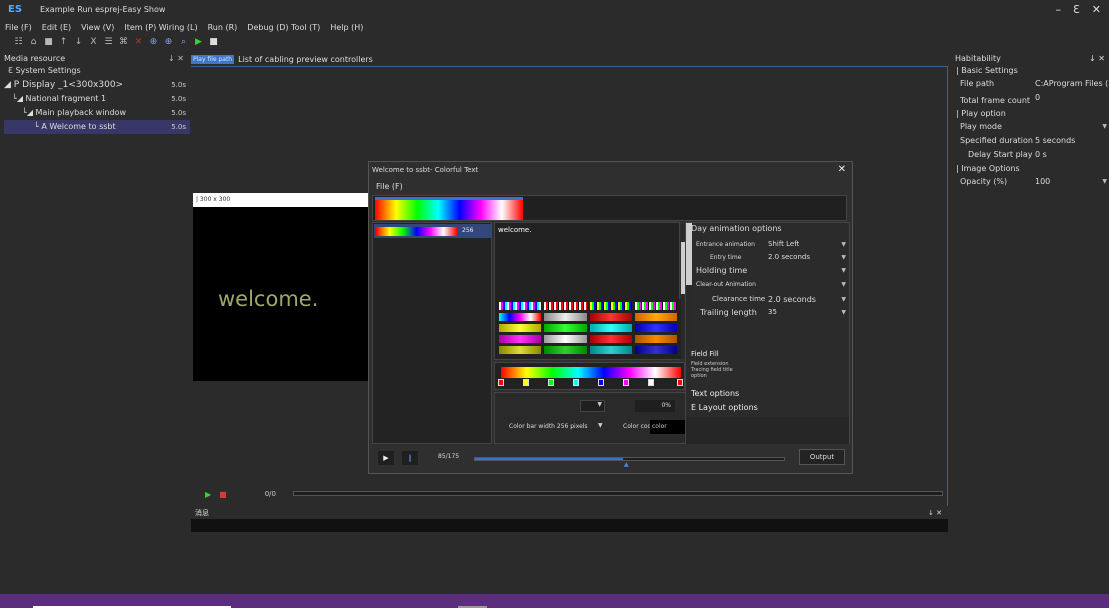 The image size is (1109, 608). What do you see at coordinates (1076, 9) in the screenshot?
I see `maximize-button: Ɛ` at bounding box center [1076, 9].